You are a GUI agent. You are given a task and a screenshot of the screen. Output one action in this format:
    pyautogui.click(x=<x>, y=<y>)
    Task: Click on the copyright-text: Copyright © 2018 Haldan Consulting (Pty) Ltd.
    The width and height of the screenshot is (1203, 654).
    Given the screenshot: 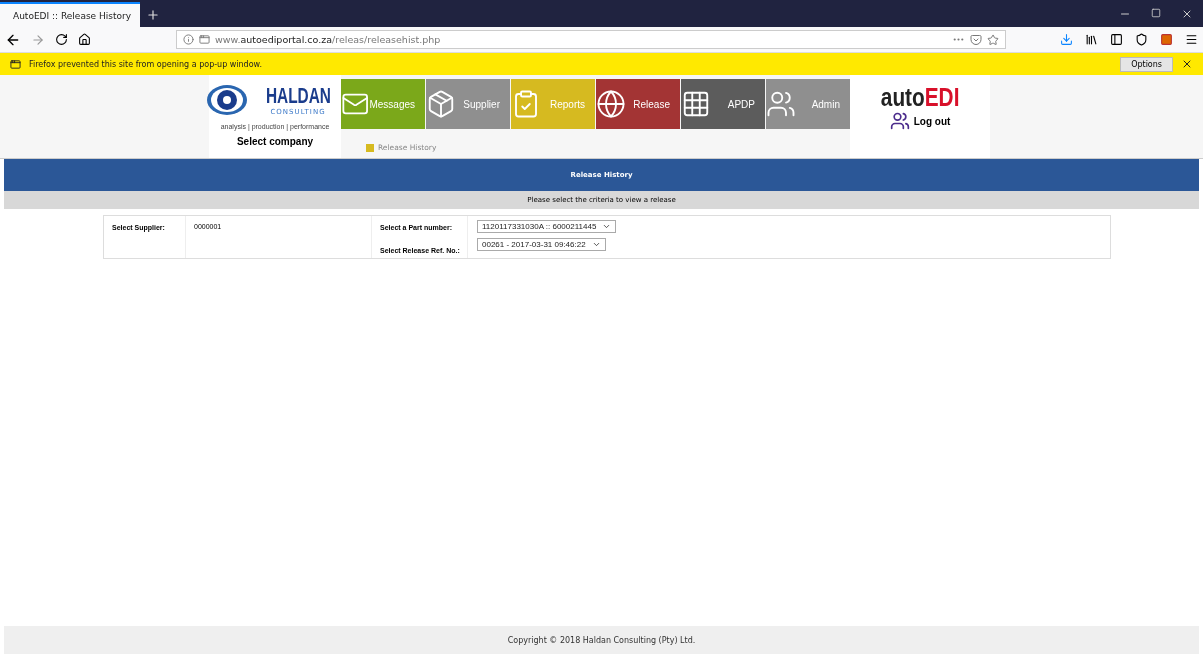 What is the action you would take?
    pyautogui.click(x=601, y=640)
    